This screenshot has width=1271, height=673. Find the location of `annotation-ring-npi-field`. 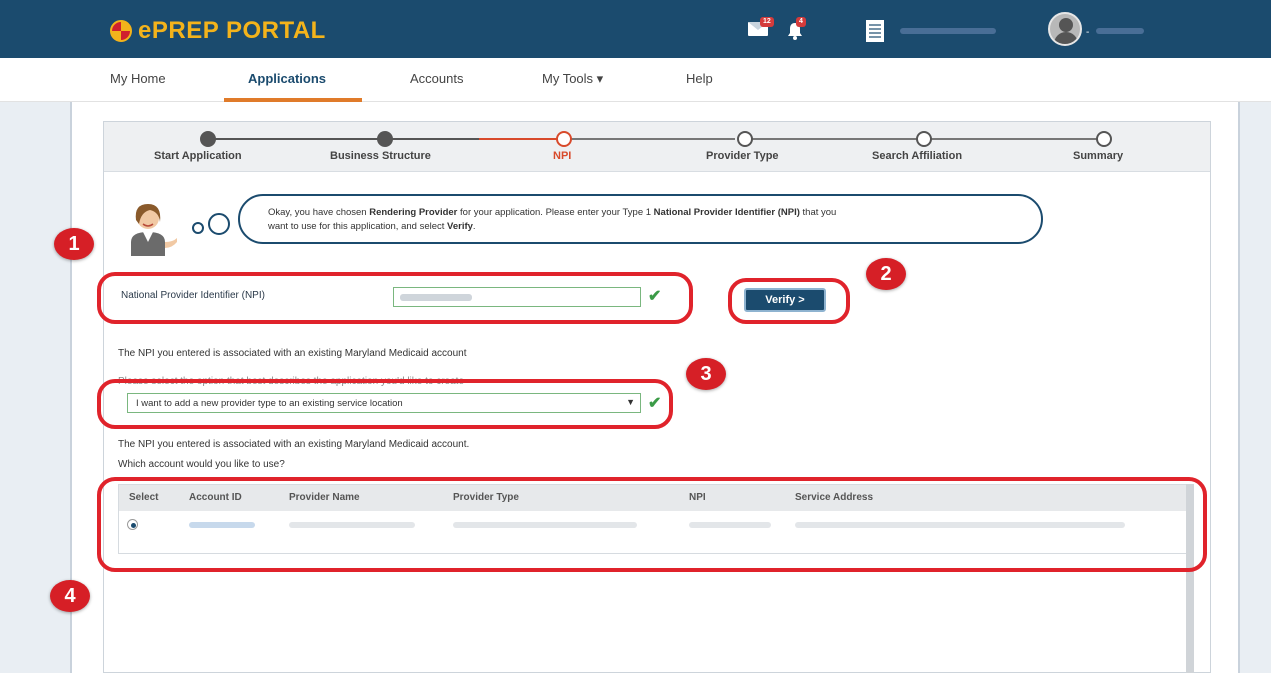

annotation-ring-npi-field is located at coordinates (395, 298).